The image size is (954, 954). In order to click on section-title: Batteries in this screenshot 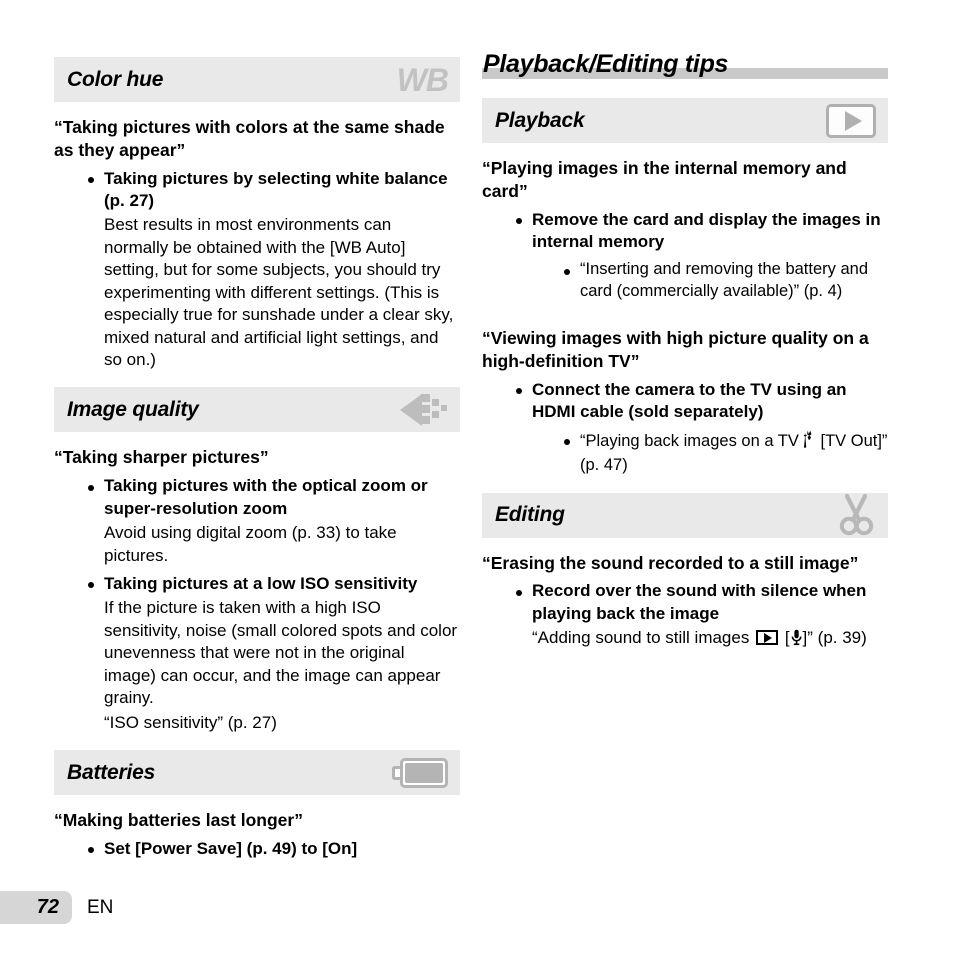, I will do `click(111, 772)`.